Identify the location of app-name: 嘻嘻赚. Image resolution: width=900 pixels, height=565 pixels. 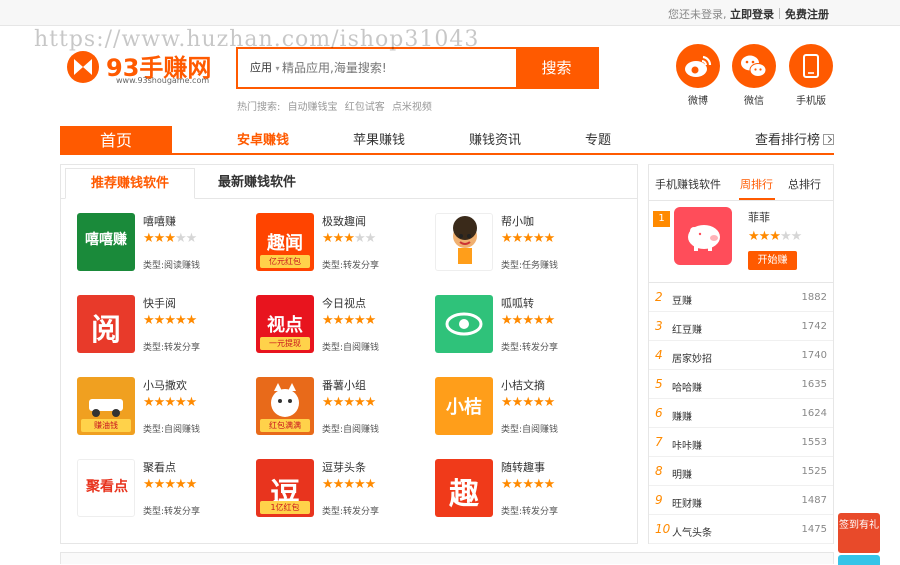
(159, 221).